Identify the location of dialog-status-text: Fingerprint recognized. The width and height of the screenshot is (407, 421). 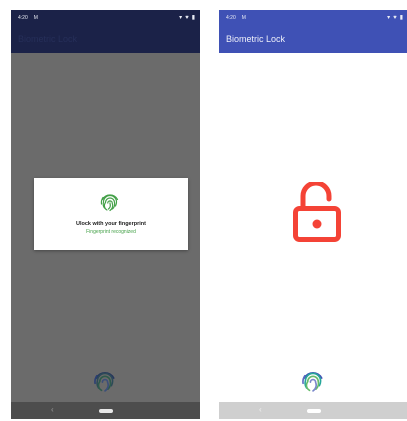
(111, 232).